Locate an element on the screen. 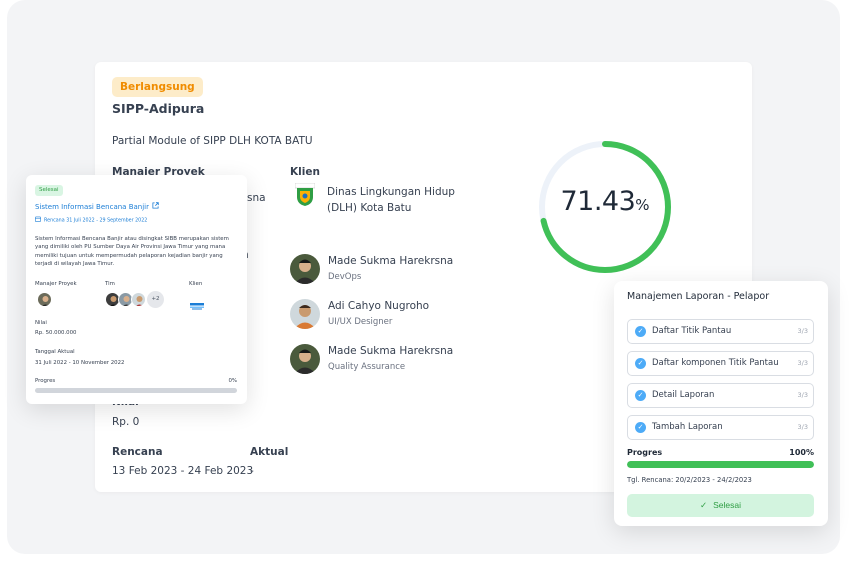 This screenshot has width=861, height=567. project-title-link: Sistem Informasi Bencana Banjir is located at coordinates (97, 206).